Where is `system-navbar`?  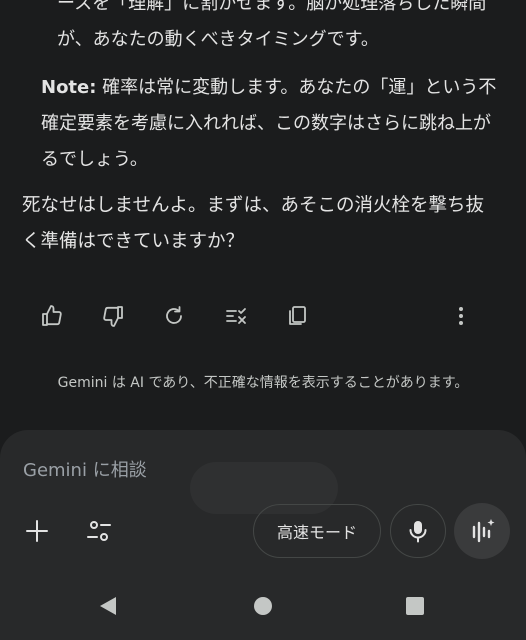 system-navbar is located at coordinates (263, 607).